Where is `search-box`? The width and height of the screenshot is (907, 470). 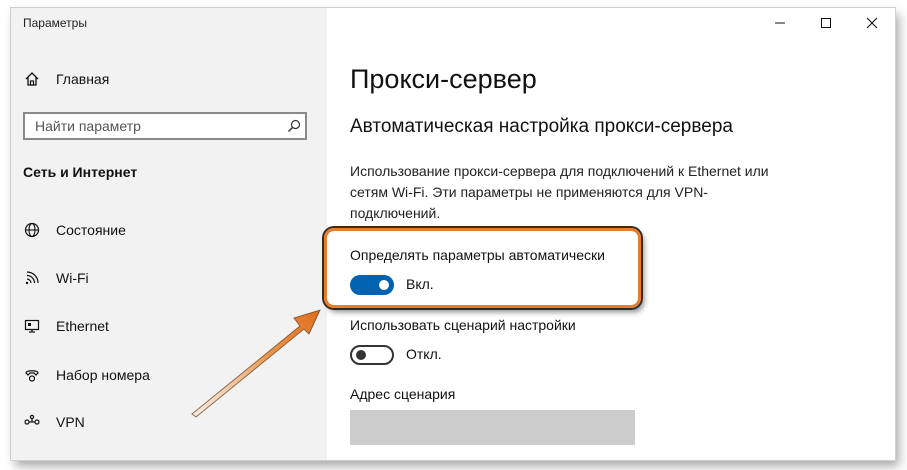 search-box is located at coordinates (165, 126).